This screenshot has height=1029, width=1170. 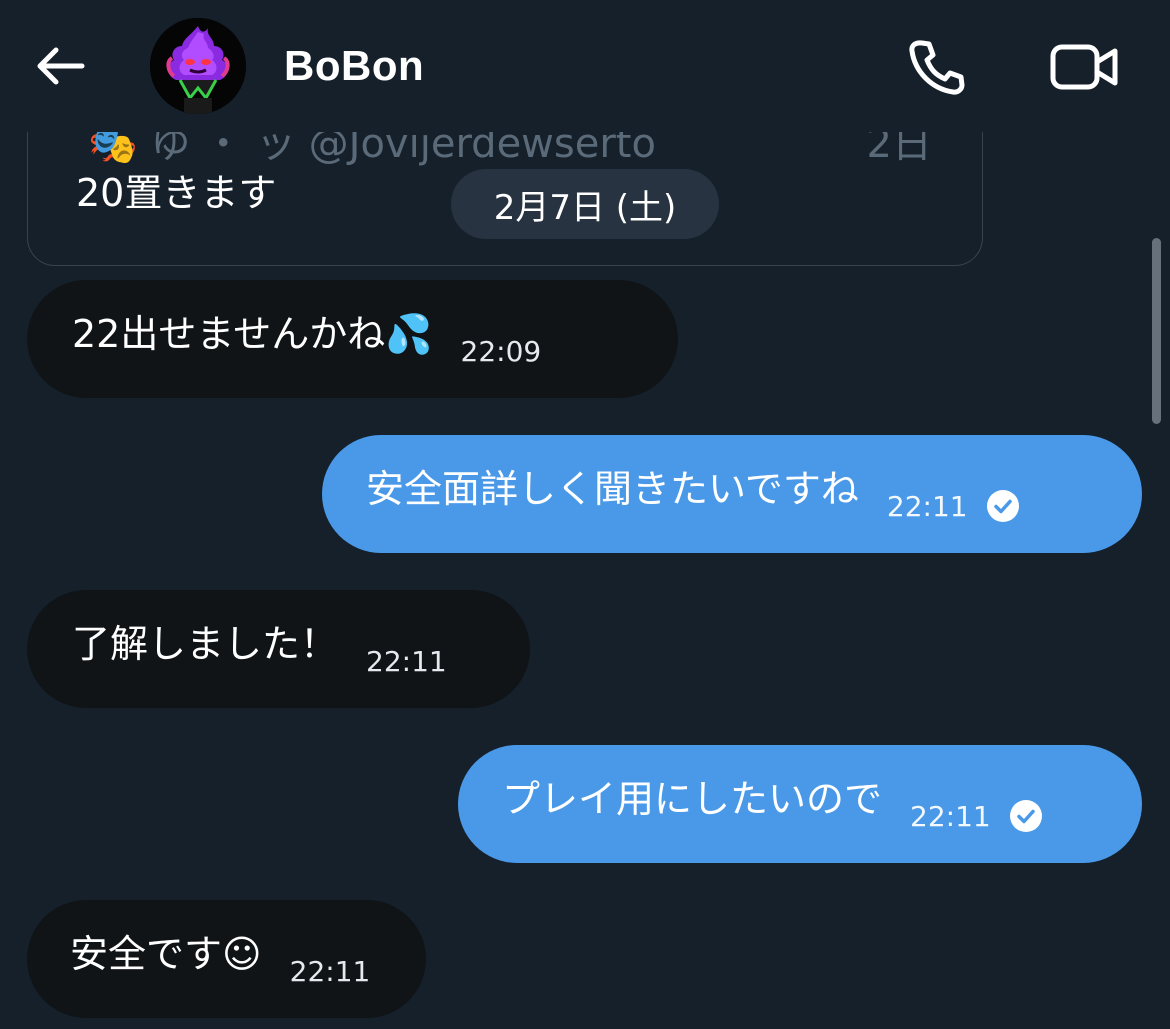 I want to click on message-bubble-incoming: 了解しました！ 22:11, so click(x=278, y=649).